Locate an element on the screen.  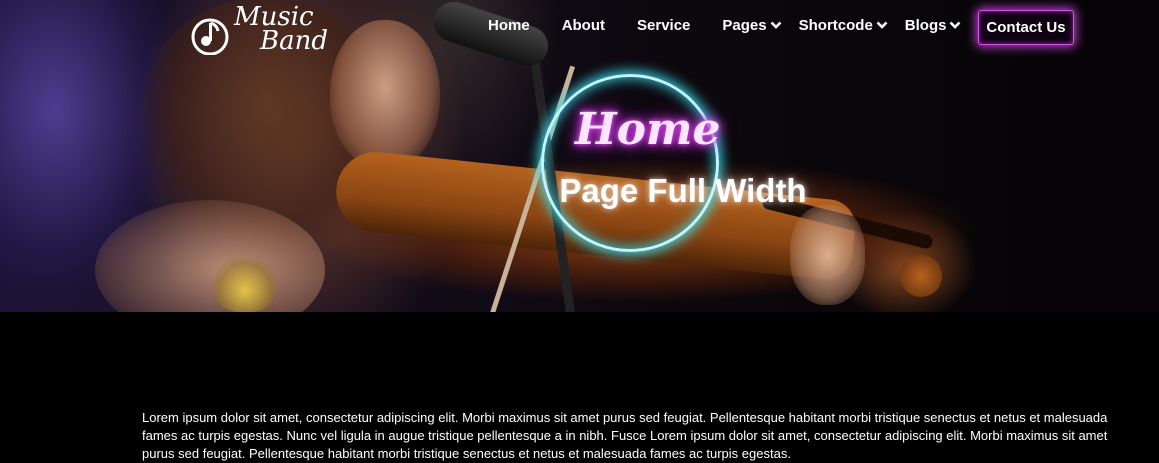
nav-shortcode: Shortcode is located at coordinates (843, 25).